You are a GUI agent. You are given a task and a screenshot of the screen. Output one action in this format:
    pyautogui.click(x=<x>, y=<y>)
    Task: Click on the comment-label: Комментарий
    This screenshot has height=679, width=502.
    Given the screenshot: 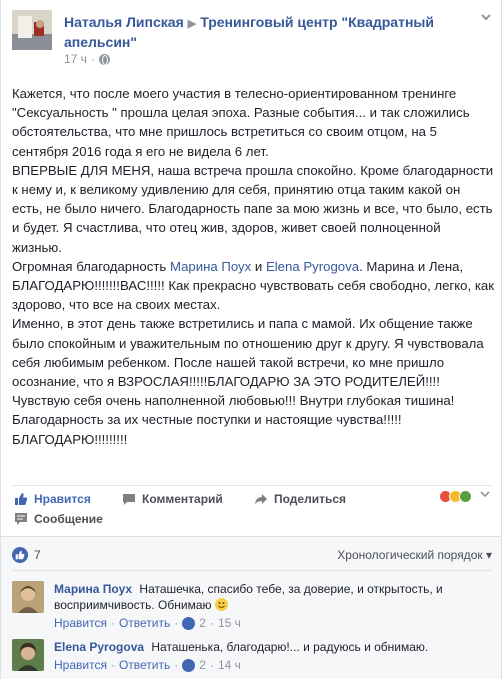 What is the action you would take?
    pyautogui.click(x=182, y=499)
    